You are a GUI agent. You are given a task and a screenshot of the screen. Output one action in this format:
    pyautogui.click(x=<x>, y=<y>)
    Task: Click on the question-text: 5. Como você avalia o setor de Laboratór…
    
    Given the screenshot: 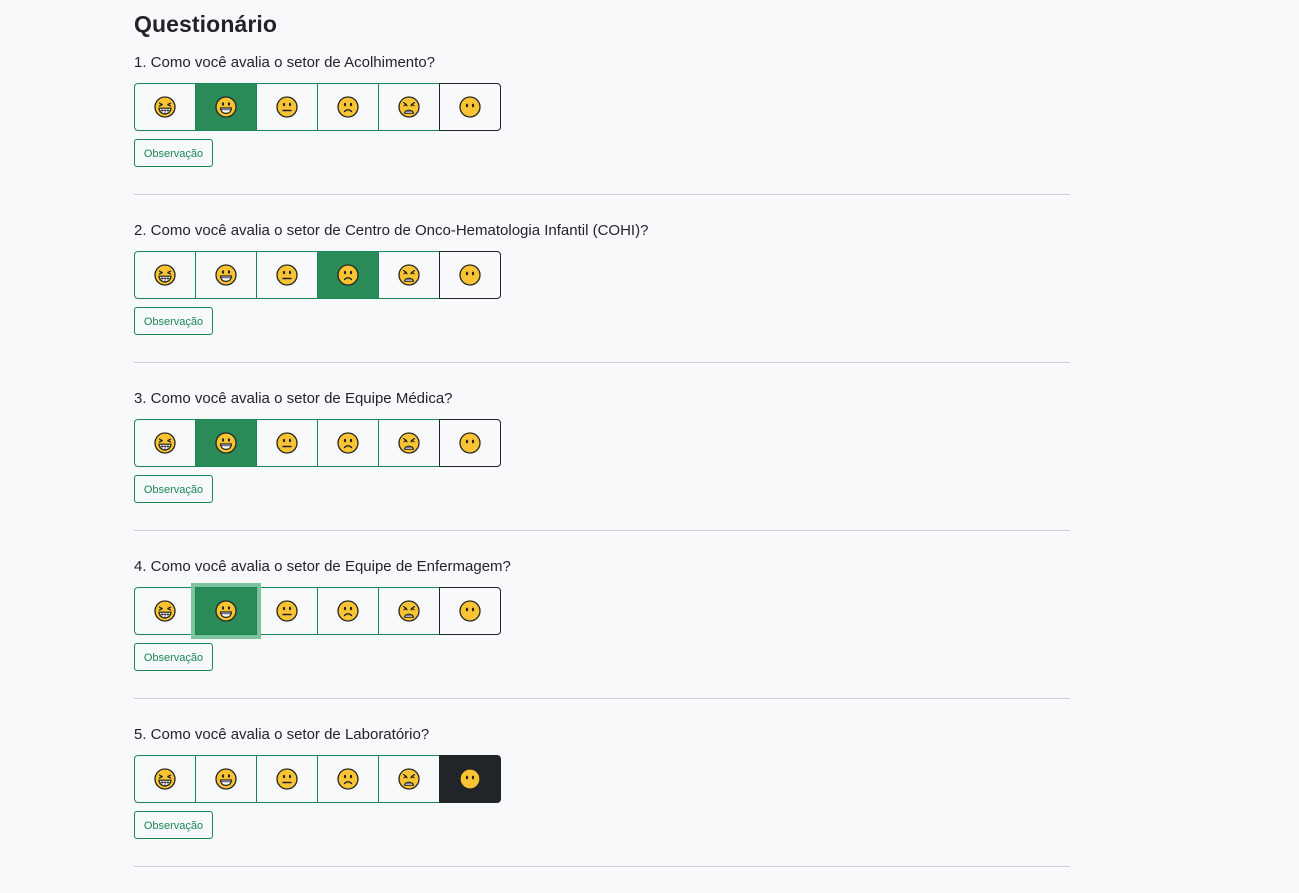 What is the action you would take?
    pyautogui.click(x=282, y=734)
    